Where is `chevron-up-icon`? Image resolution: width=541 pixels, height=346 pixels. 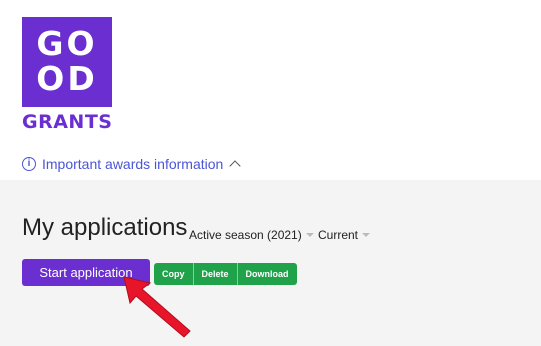
chevron-up-icon is located at coordinates (235, 166).